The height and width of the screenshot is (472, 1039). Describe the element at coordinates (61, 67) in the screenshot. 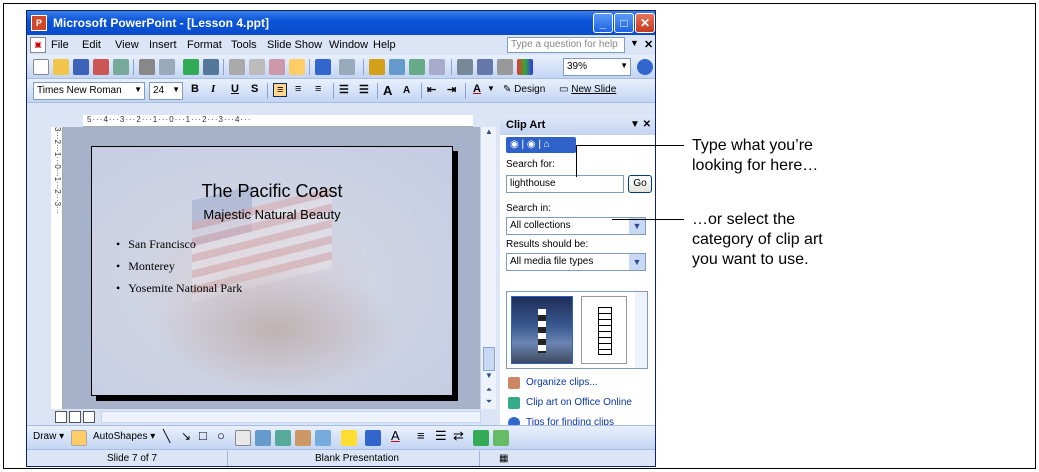

I see `open-icon` at that location.